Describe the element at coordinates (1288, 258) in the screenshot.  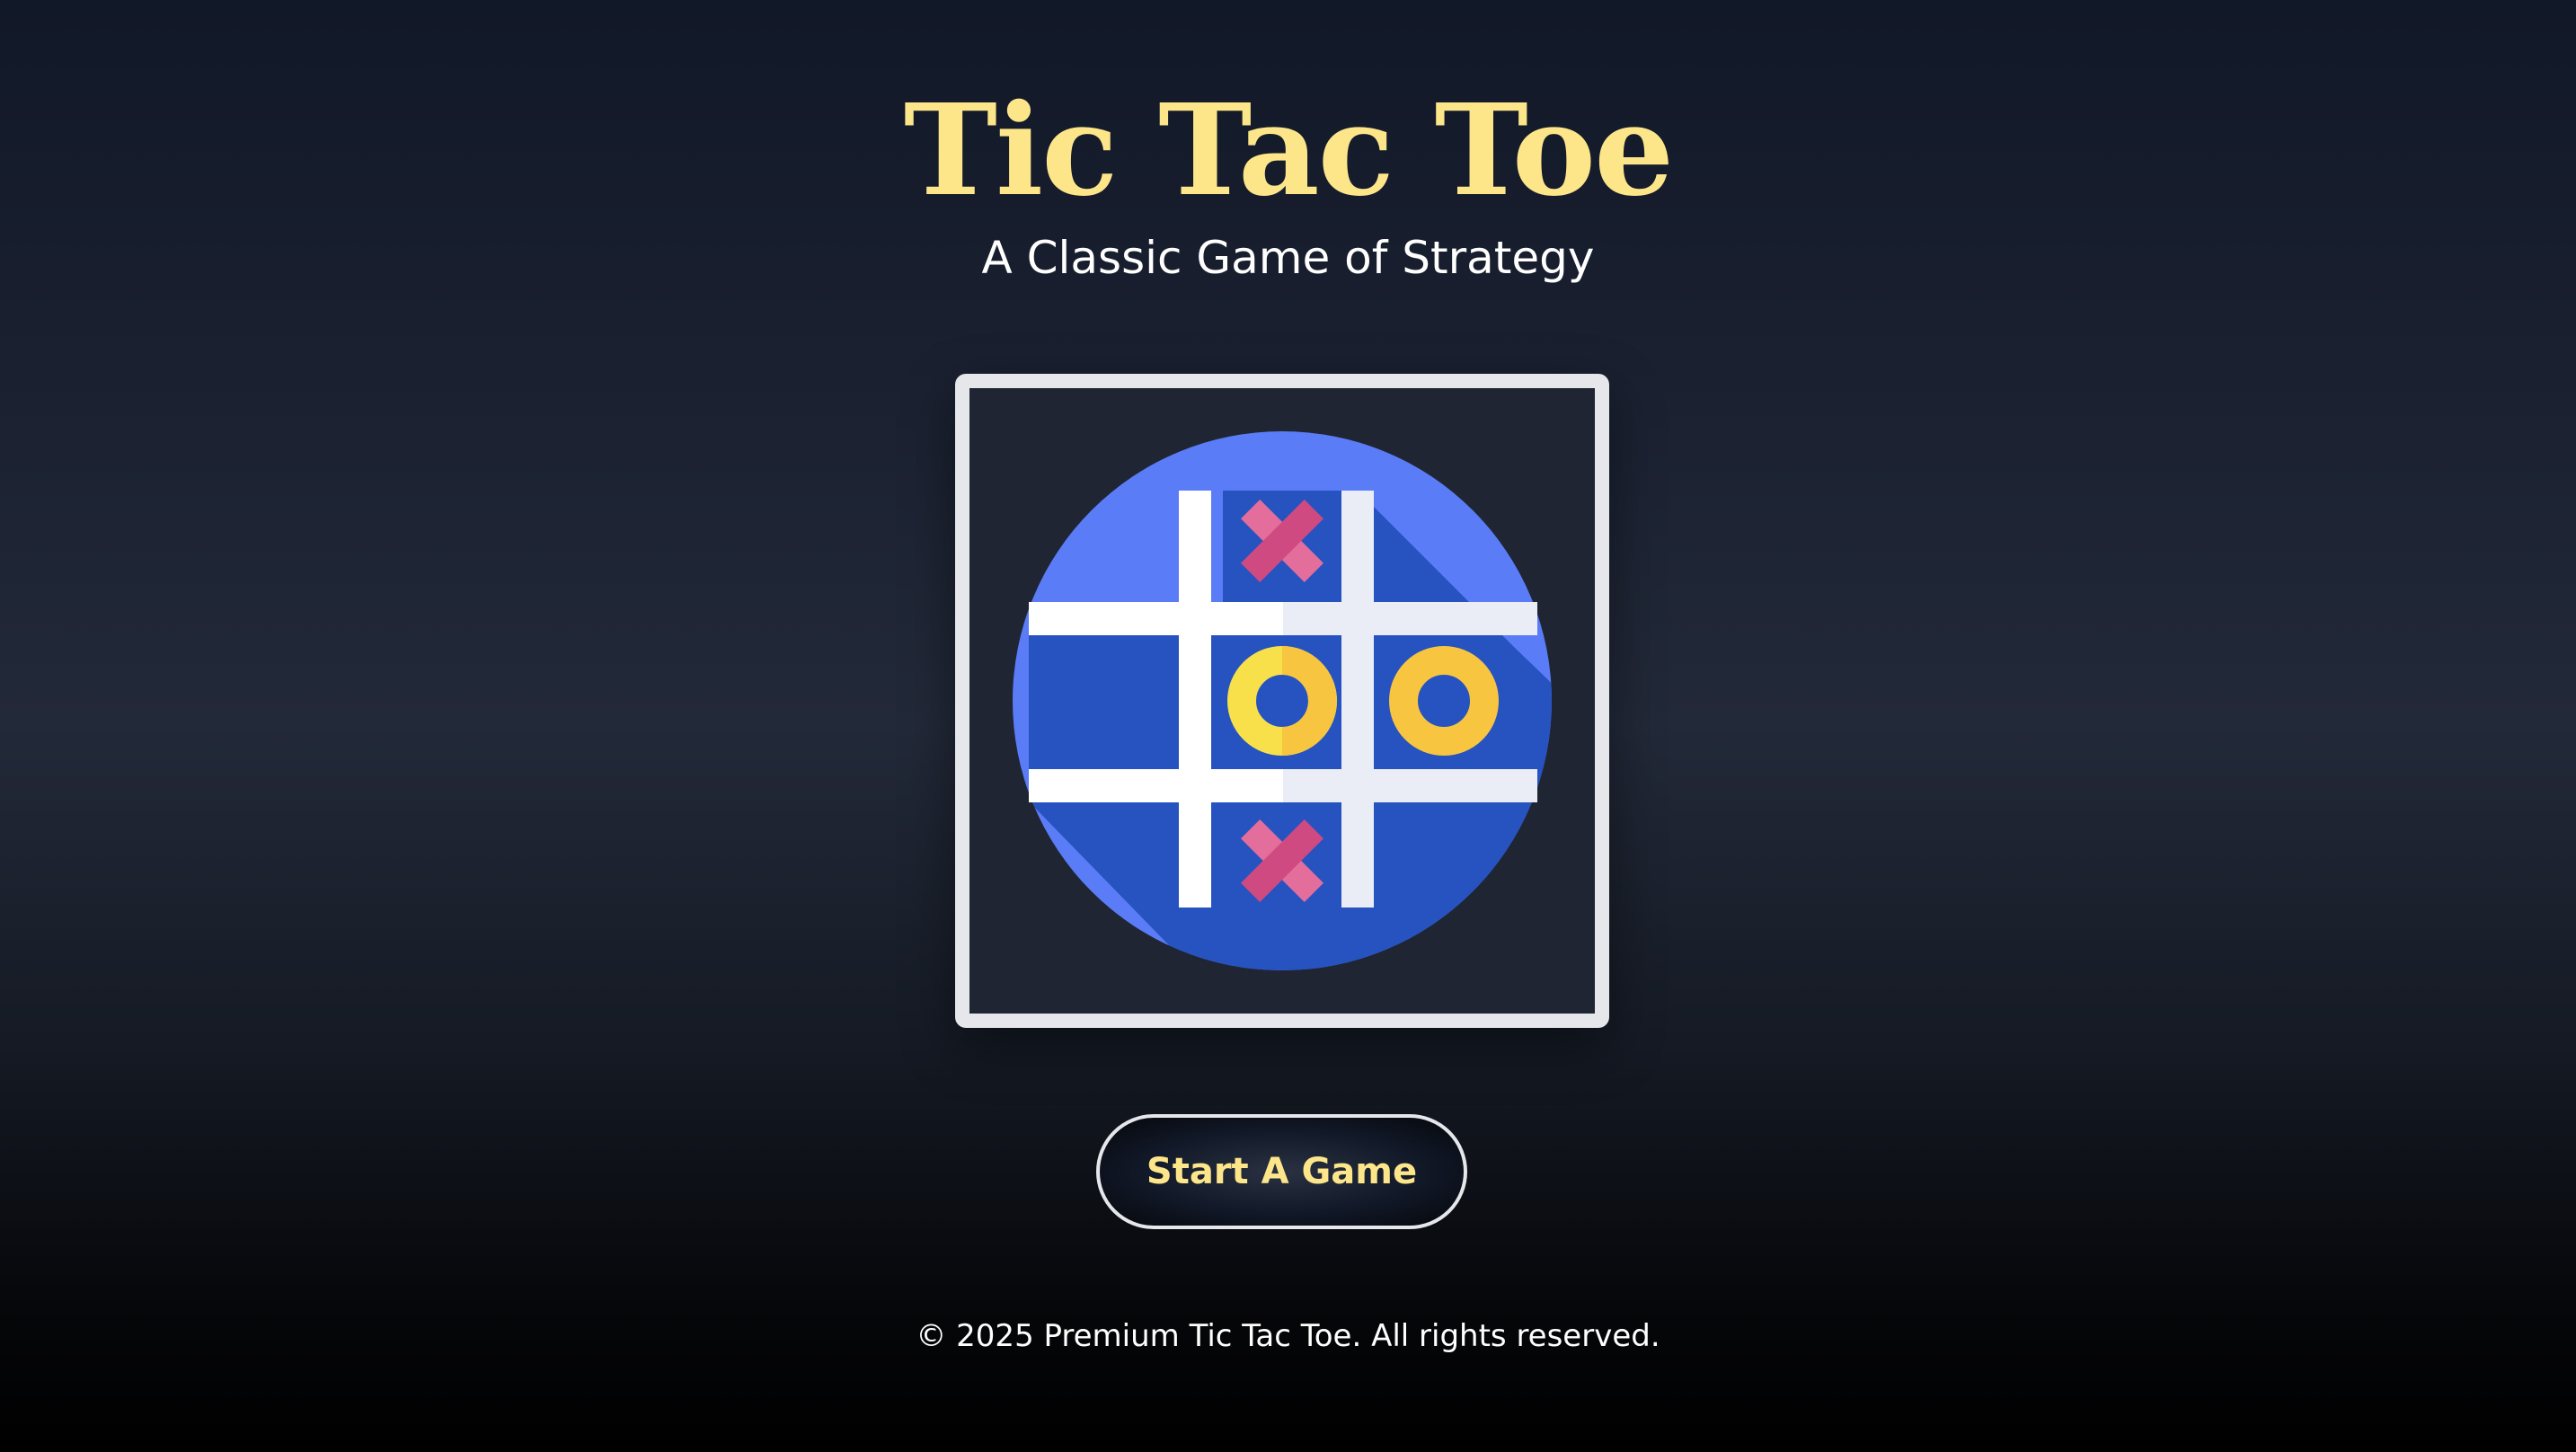
I see `page-subtitle: A Classic Game of Strategy` at that location.